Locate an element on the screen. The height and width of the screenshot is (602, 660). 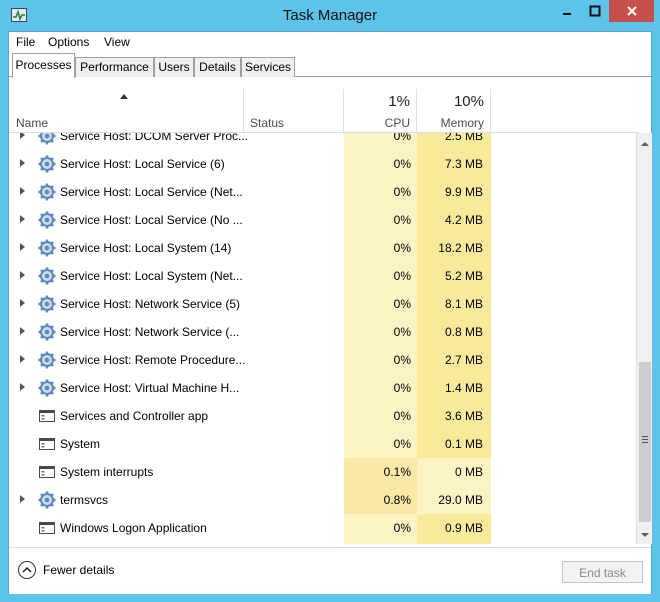
memory-value: 1.4 MB is located at coordinates (463, 388).